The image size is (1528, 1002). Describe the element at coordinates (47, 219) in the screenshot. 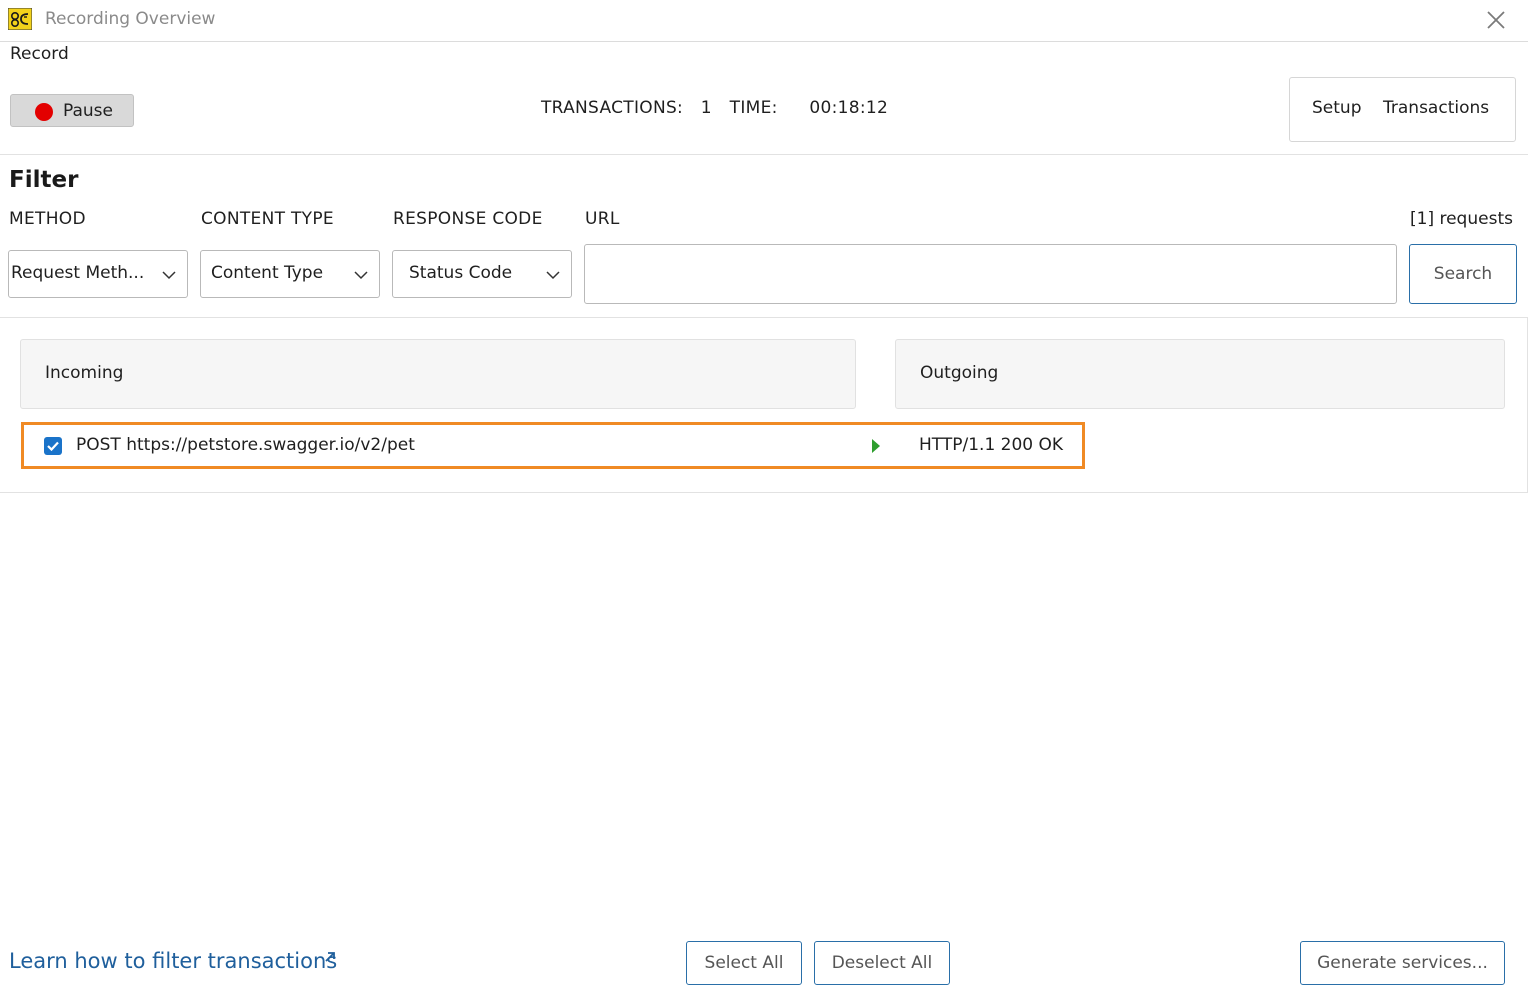

I see `method-label: METHOD` at that location.